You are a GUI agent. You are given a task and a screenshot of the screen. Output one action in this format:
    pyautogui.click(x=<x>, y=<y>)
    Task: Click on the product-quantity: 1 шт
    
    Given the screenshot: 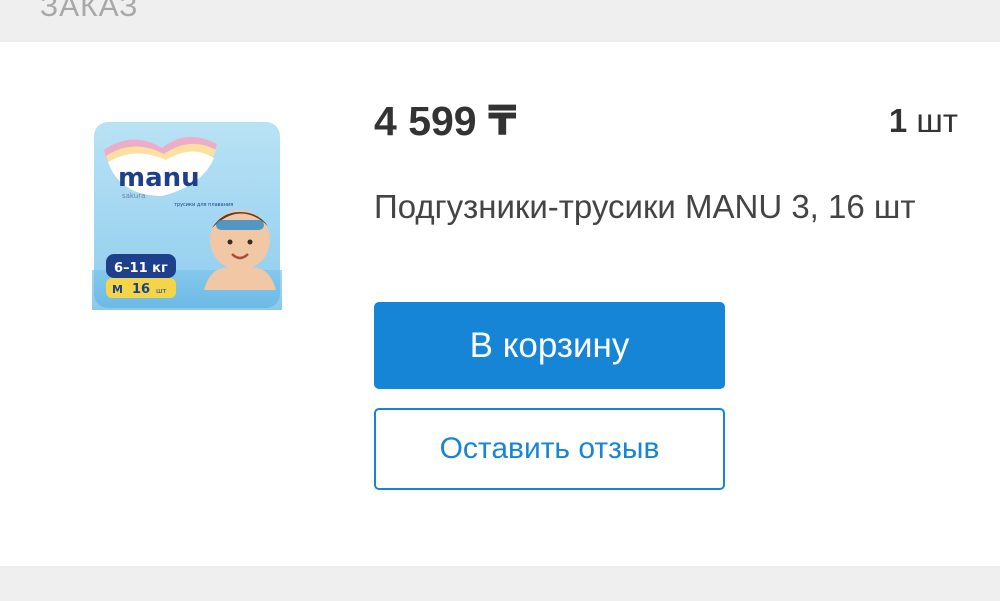 What is the action you would take?
    pyautogui.click(x=923, y=121)
    